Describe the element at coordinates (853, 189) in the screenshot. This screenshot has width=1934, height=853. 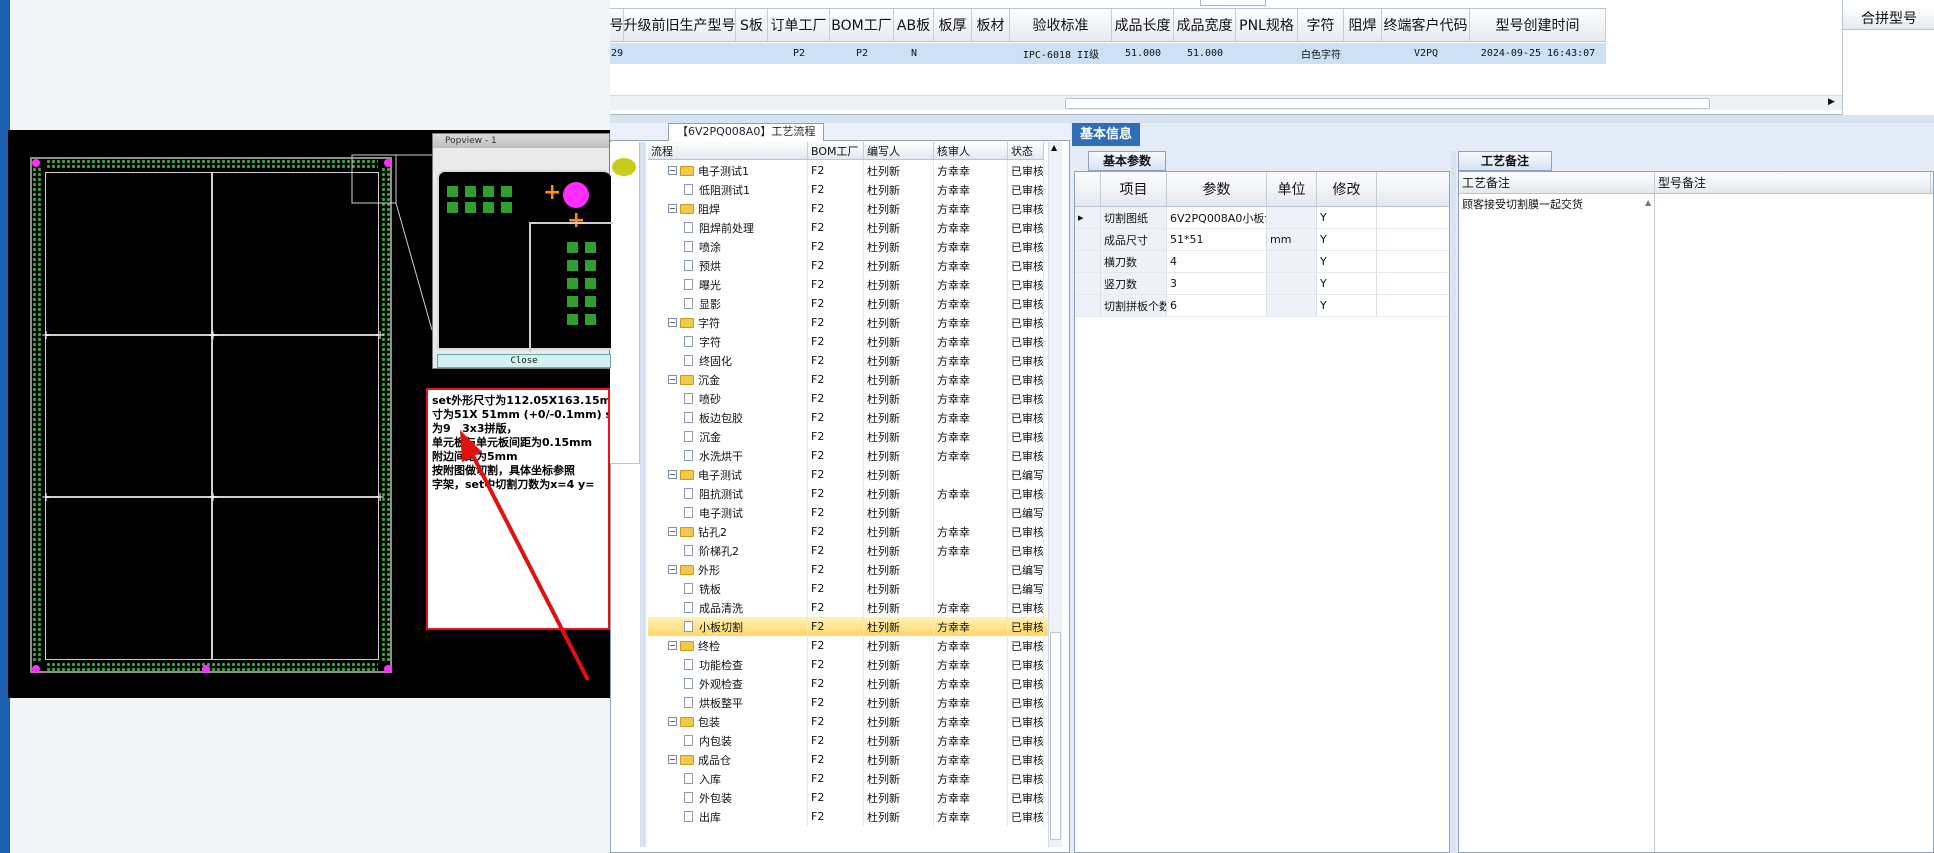
I see `tree-row: 低阻测试1 F2 杜列新 方幸幸 已审核` at that location.